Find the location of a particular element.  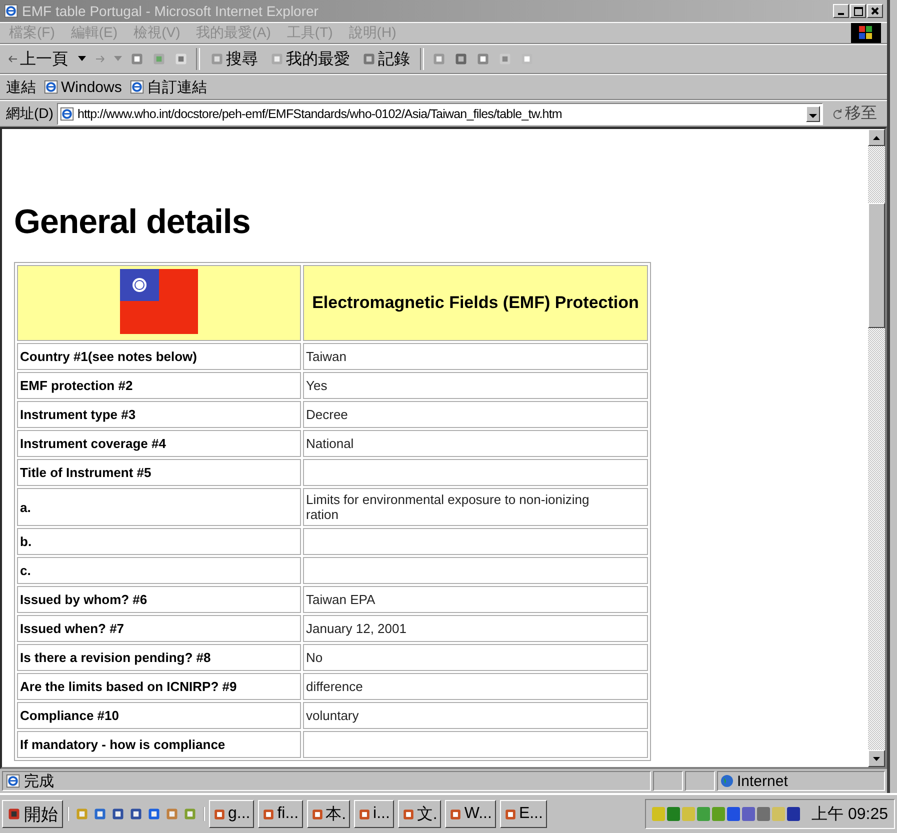

table-cell: Issued by whom? #6 is located at coordinates (159, 599).